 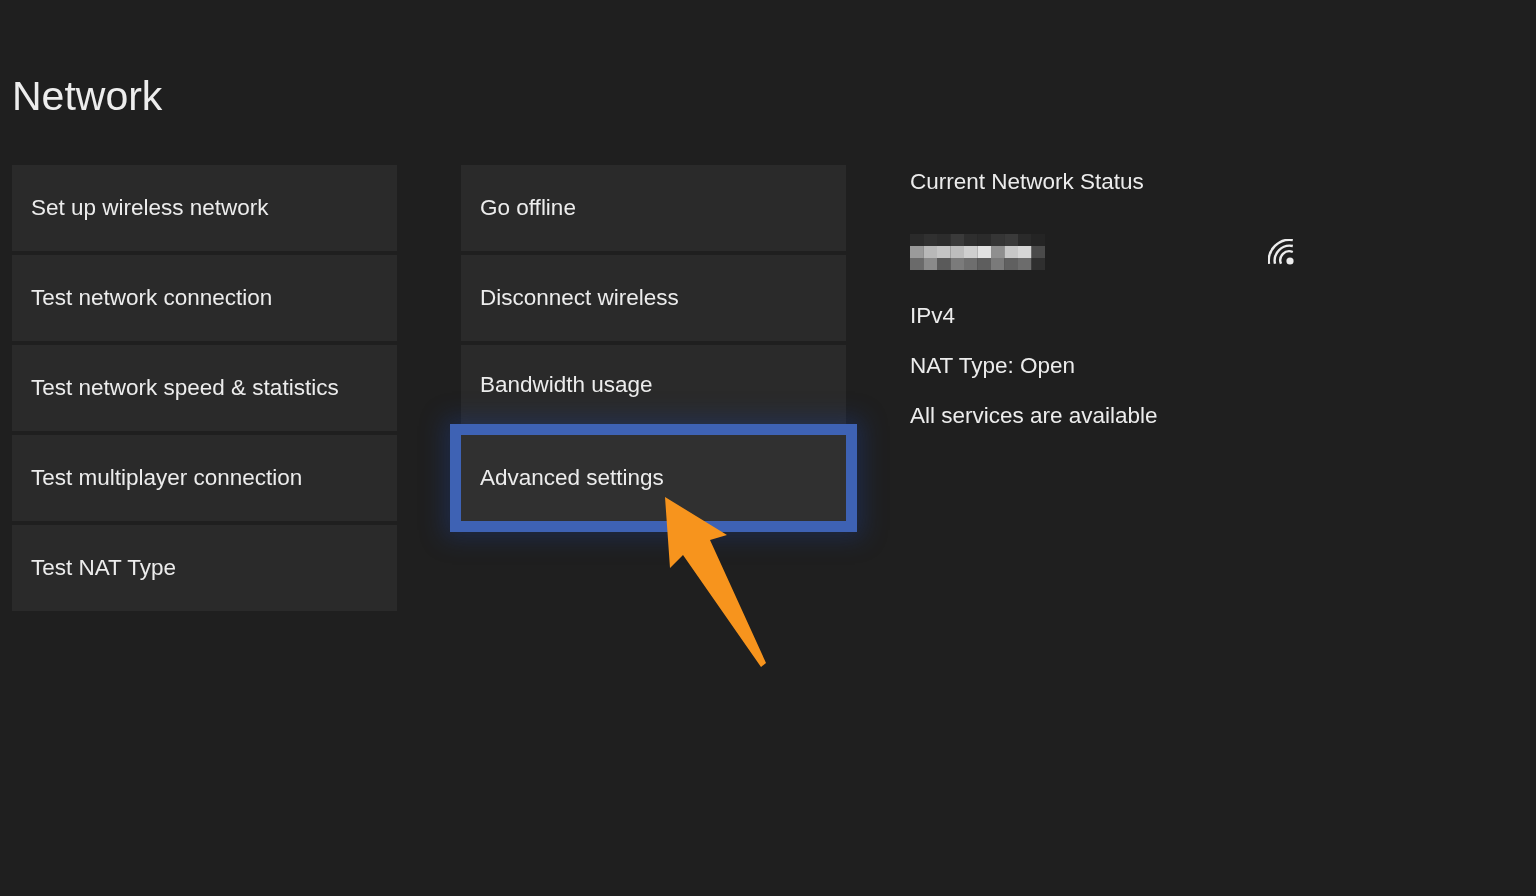 What do you see at coordinates (653, 208) in the screenshot?
I see `menu-tile: Go offline` at bounding box center [653, 208].